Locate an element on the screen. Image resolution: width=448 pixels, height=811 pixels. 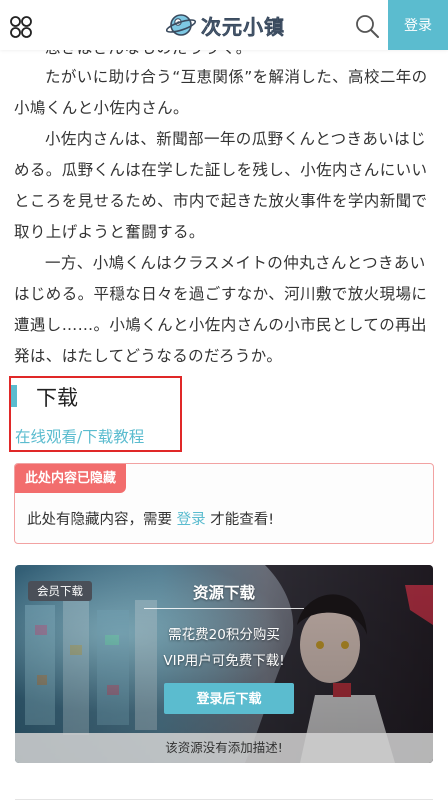
resource-title: 资源下载 is located at coordinates (223, 593).